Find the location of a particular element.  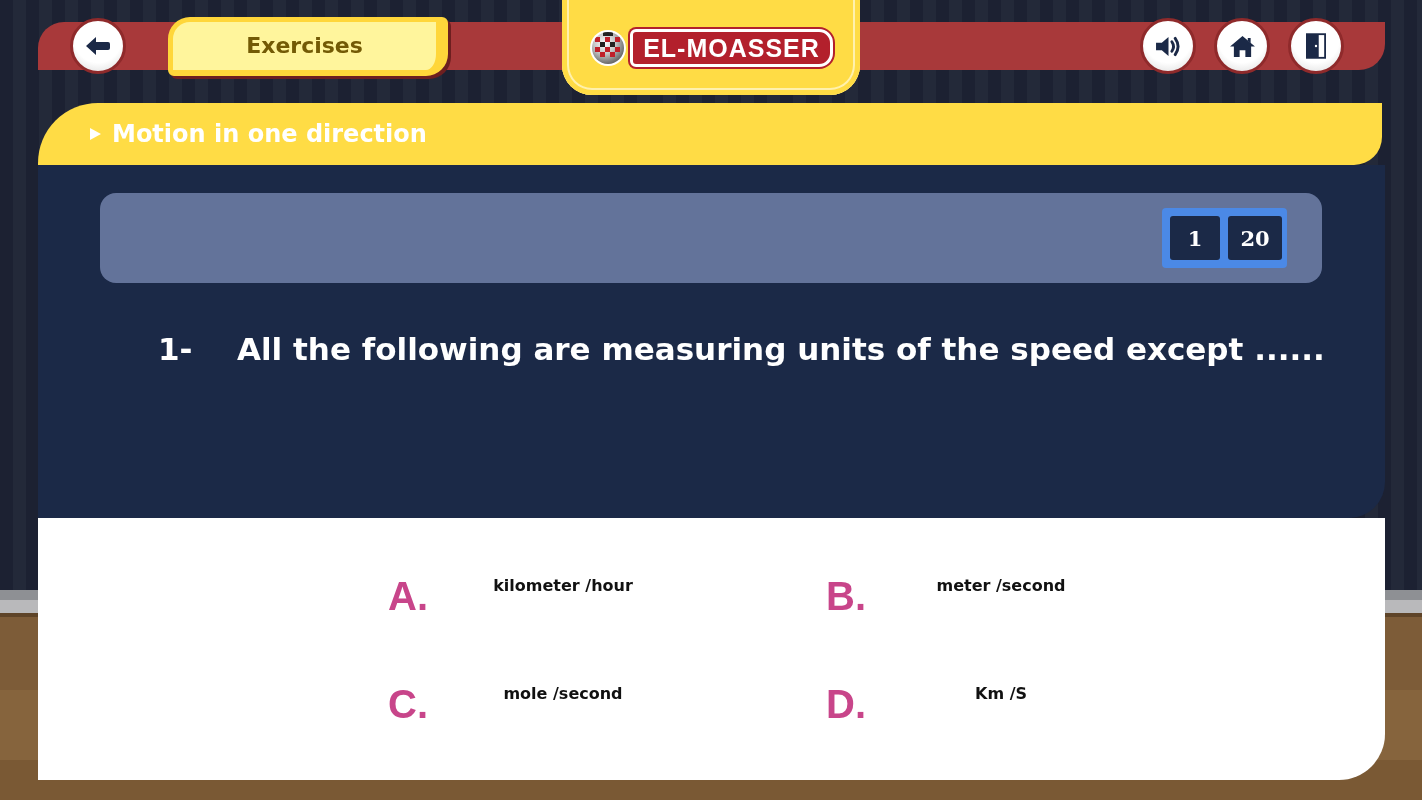

home-icon is located at coordinates (1242, 46).